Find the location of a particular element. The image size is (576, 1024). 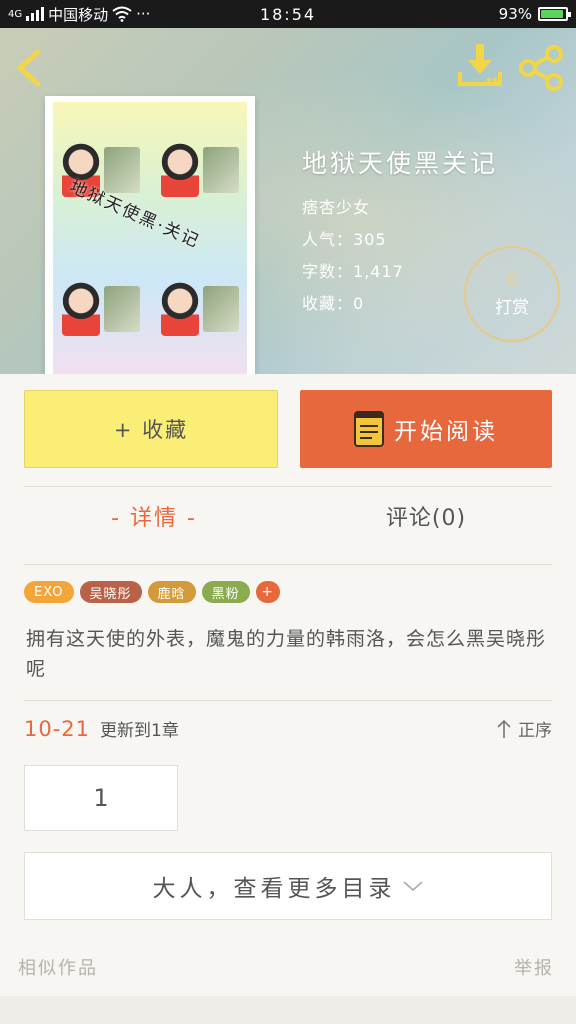

wifi-icon is located at coordinates (122, 14).